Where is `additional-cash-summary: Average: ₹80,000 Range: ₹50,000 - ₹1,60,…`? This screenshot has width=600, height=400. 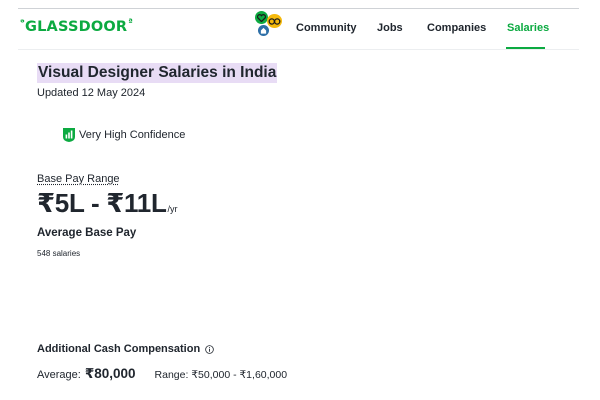 additional-cash-summary: Average: ₹80,000 Range: ₹50,000 - ₹1,60,… is located at coordinates (162, 374).